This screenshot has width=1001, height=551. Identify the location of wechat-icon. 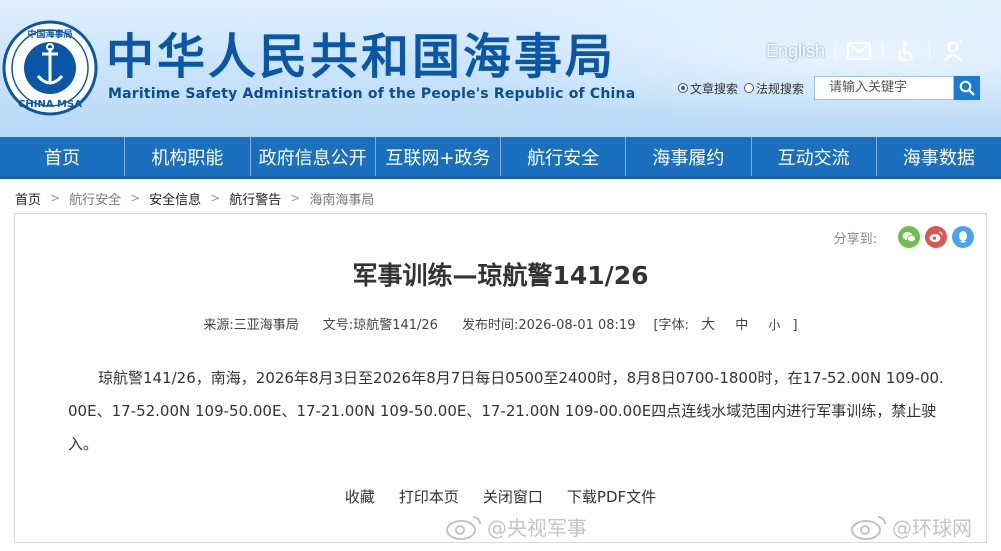
(909, 237).